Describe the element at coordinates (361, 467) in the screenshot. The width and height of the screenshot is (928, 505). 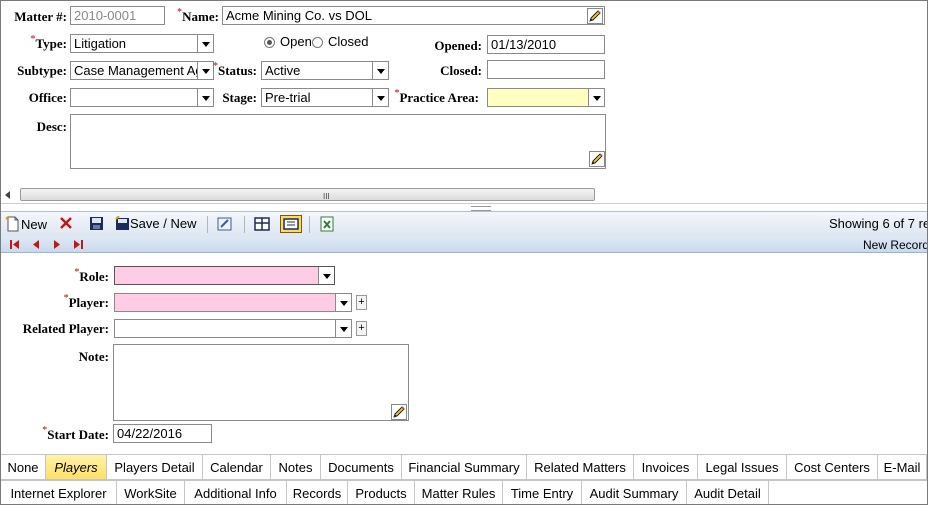
I see `tab-documents: Documents` at that location.